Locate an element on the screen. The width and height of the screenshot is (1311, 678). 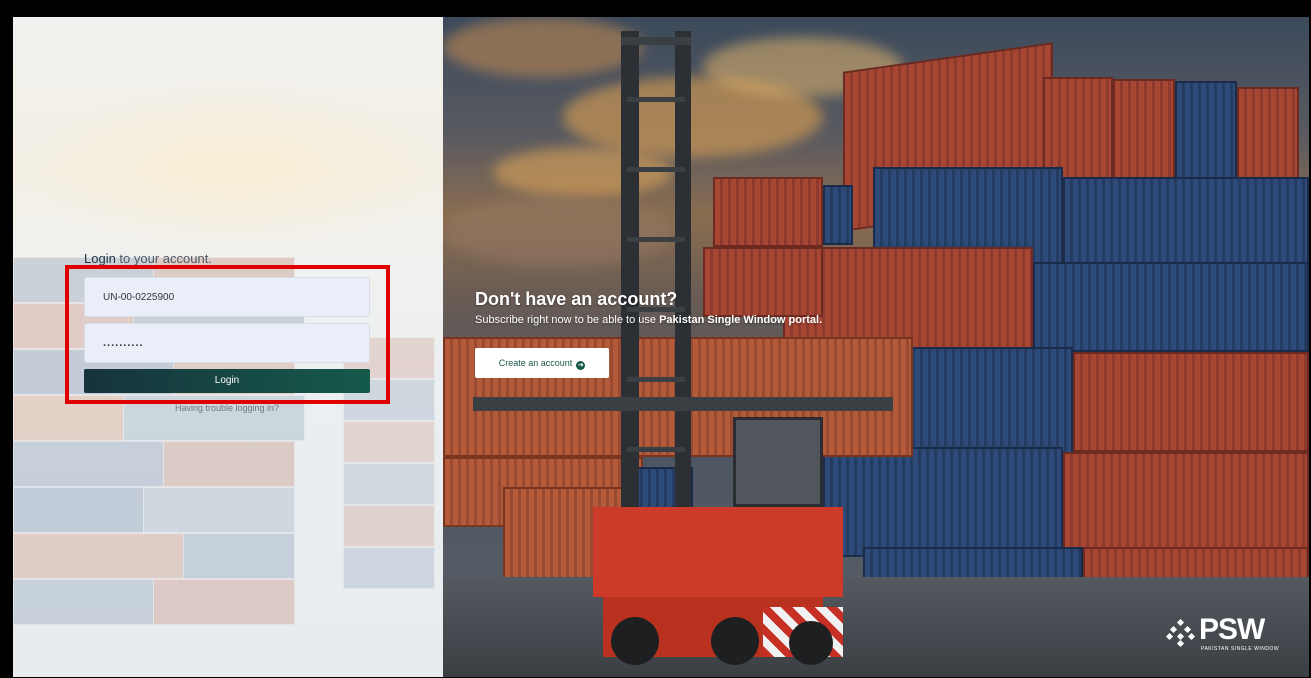
create-account-button: Create an account ➜ is located at coordinates (542, 363).